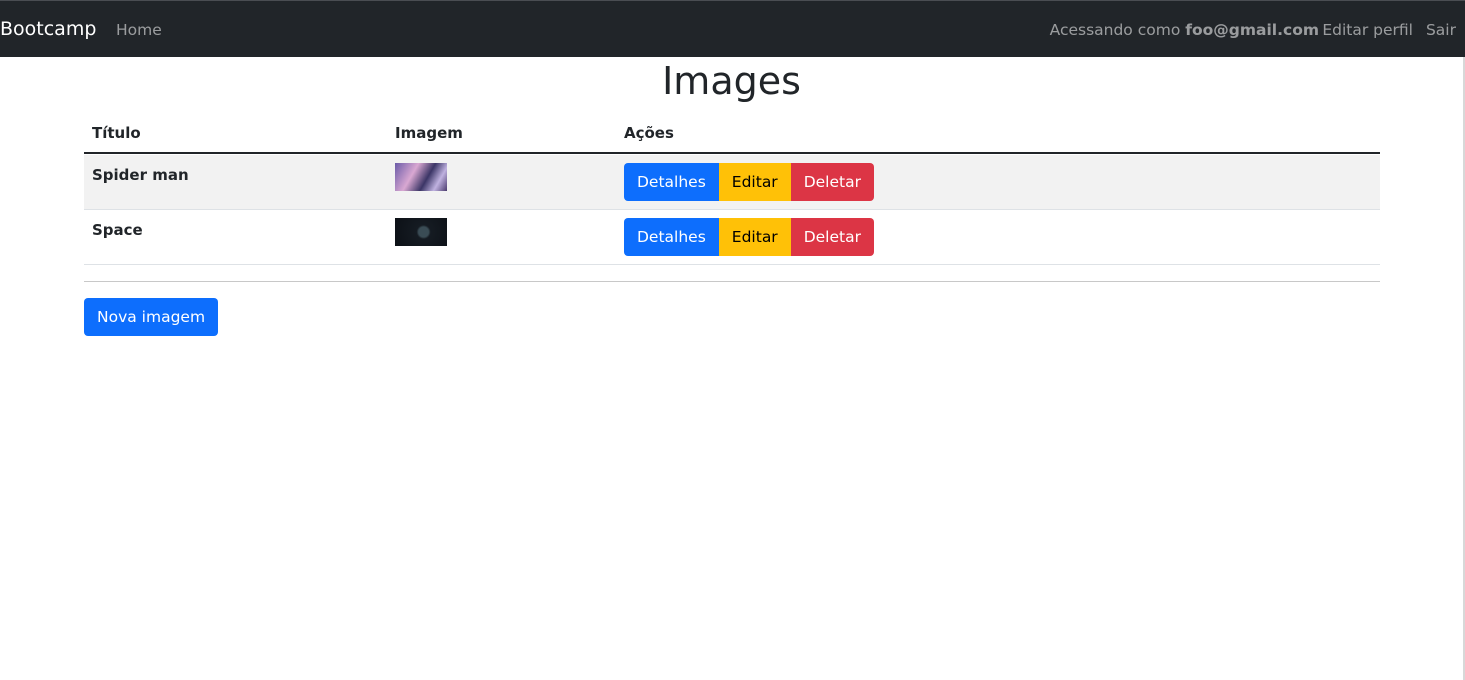 This screenshot has width=1465, height=680. What do you see at coordinates (151, 317) in the screenshot?
I see `new-image-button: Nova imagem` at bounding box center [151, 317].